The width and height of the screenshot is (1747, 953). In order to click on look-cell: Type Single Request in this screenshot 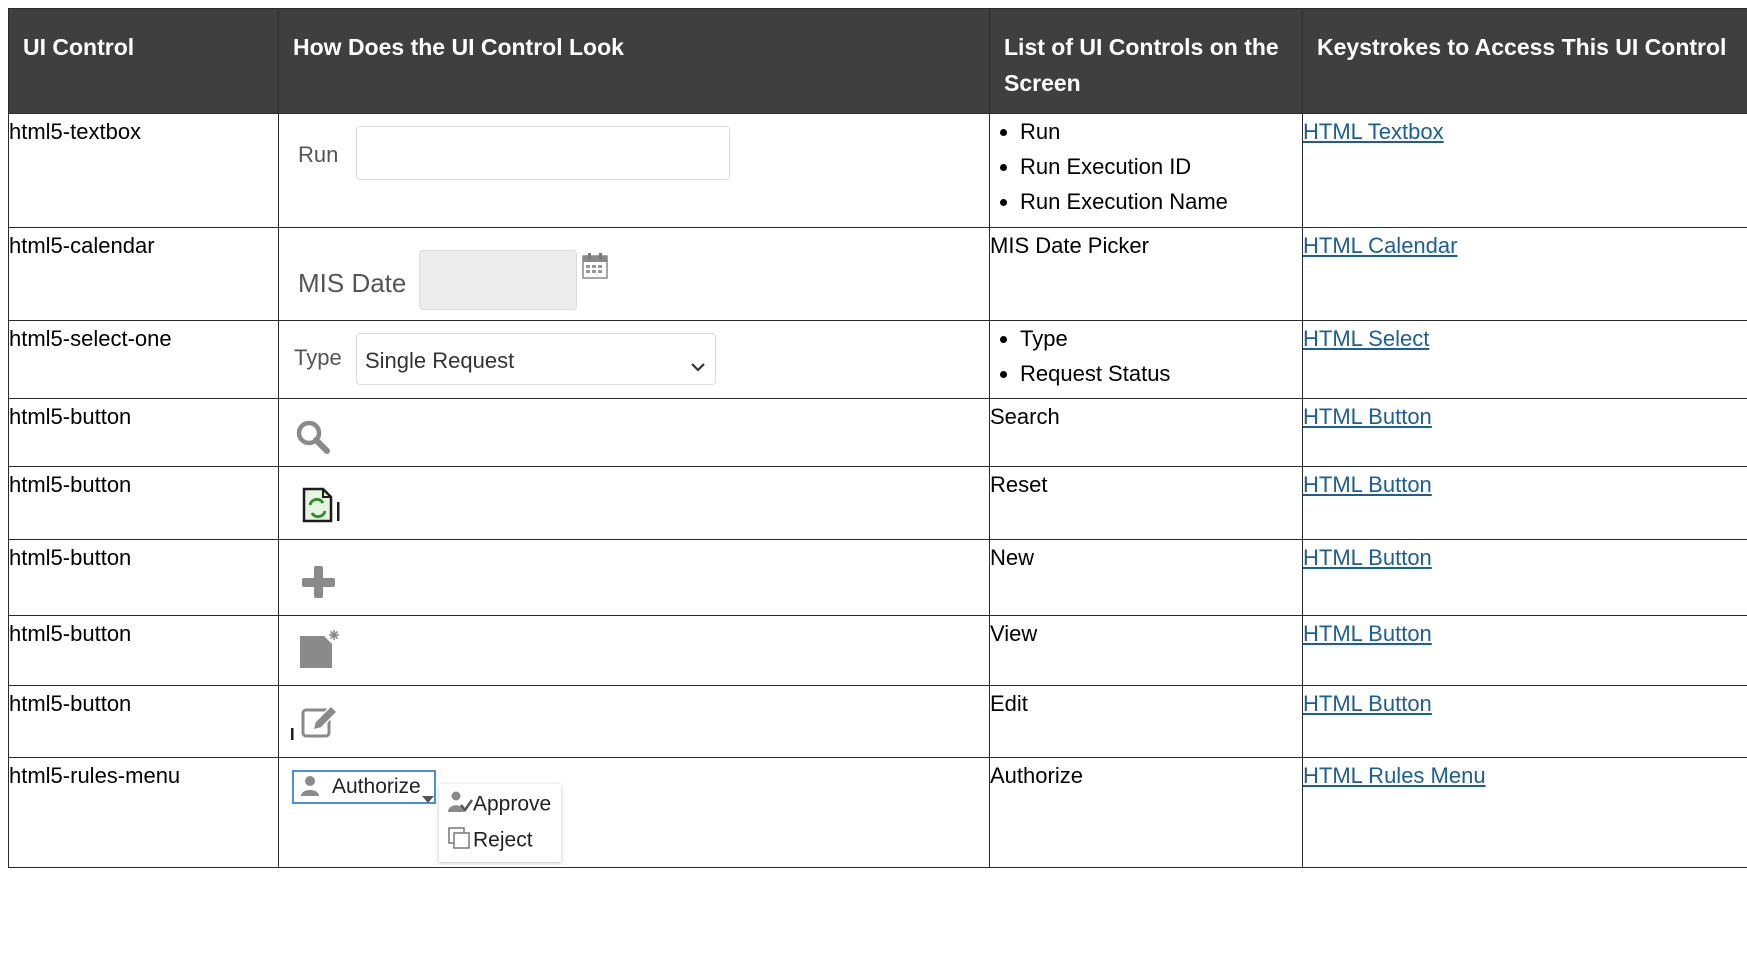, I will do `click(634, 359)`.